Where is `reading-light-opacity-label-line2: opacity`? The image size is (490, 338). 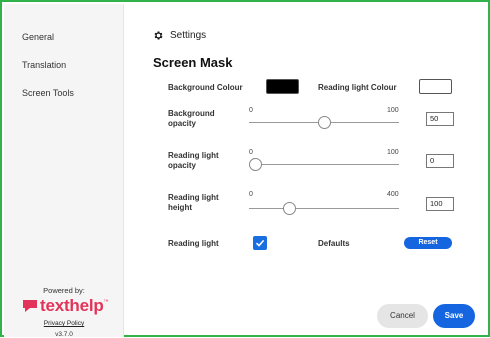
reading-light-opacity-label-line2: opacity is located at coordinates (182, 165).